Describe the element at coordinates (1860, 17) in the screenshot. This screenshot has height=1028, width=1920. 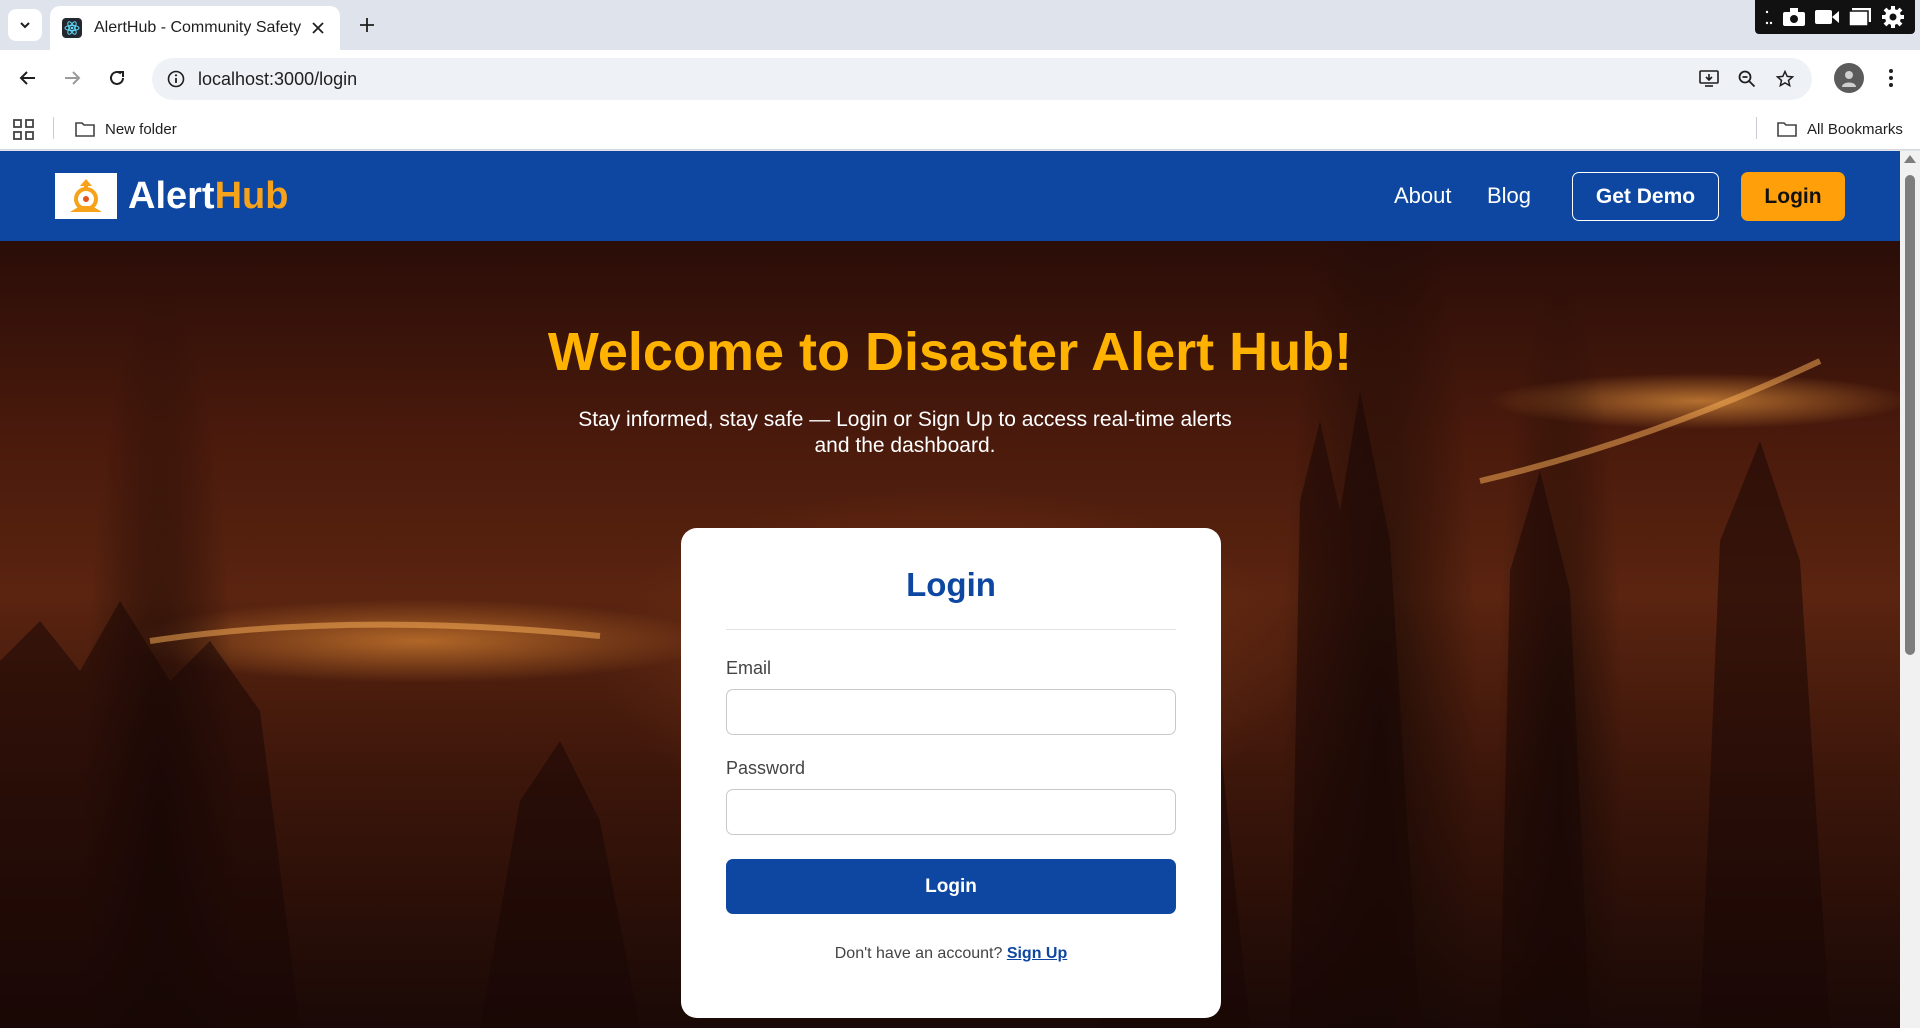
I see `window-icon` at that location.